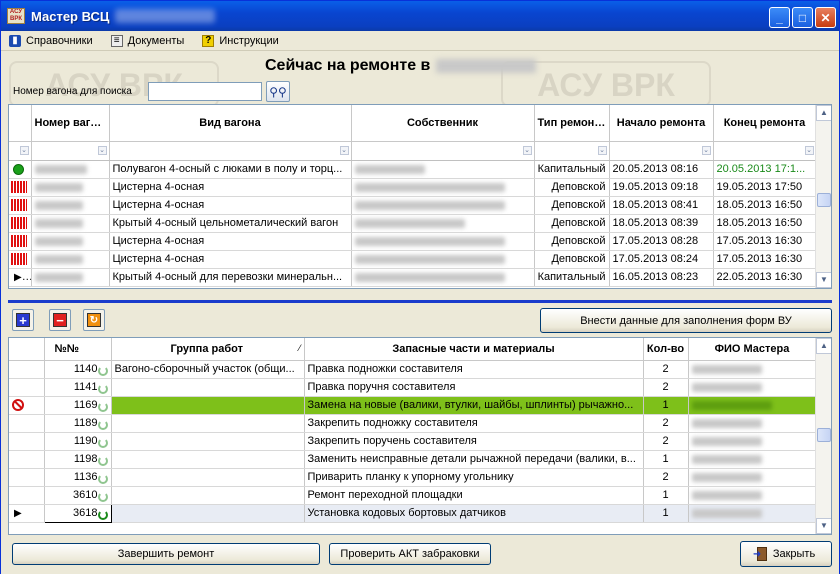 The image size is (840, 574). What do you see at coordinates (786, 554) in the screenshot?
I see `close-button: ➜ Закрыть` at bounding box center [786, 554].